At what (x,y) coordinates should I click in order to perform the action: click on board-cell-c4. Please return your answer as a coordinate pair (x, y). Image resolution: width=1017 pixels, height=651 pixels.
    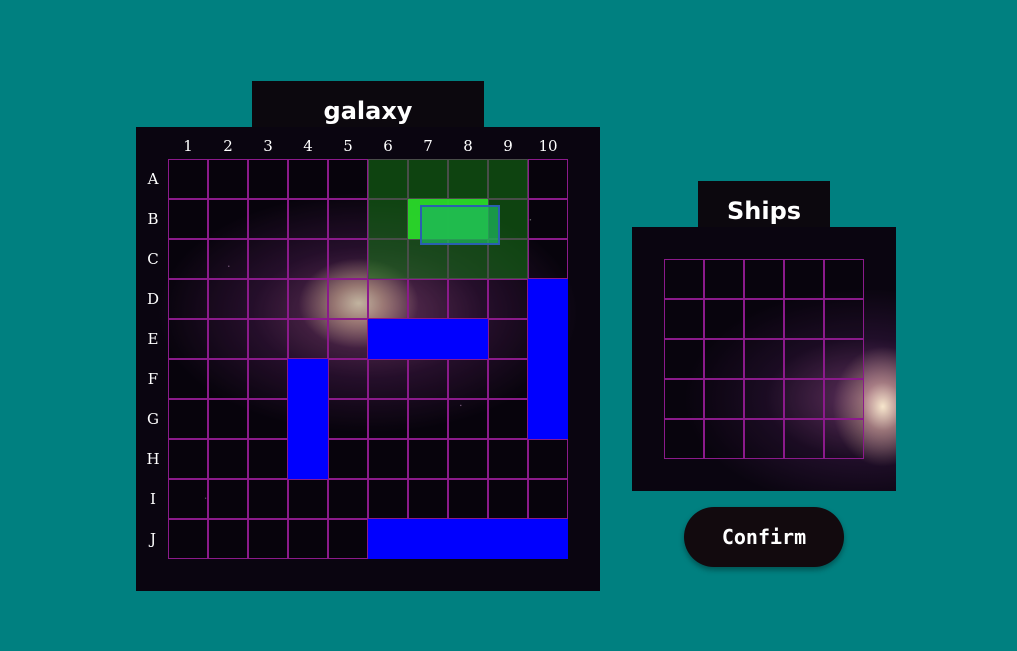
    Looking at the image, I should click on (308, 259).